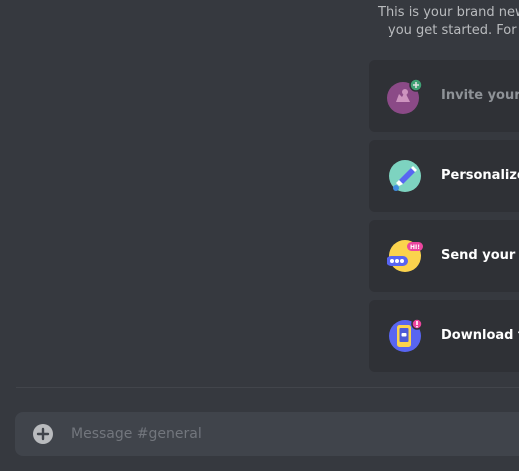  I want to click on card-label-download-app: Download the, so click(480, 335).